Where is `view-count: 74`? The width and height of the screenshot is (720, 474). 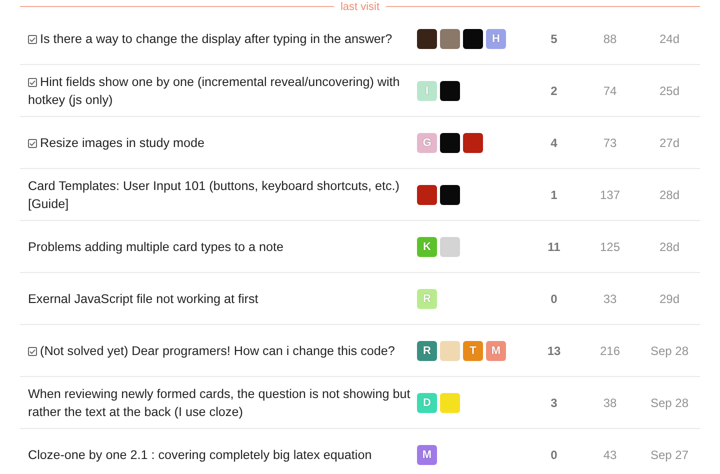 view-count: 74 is located at coordinates (610, 91).